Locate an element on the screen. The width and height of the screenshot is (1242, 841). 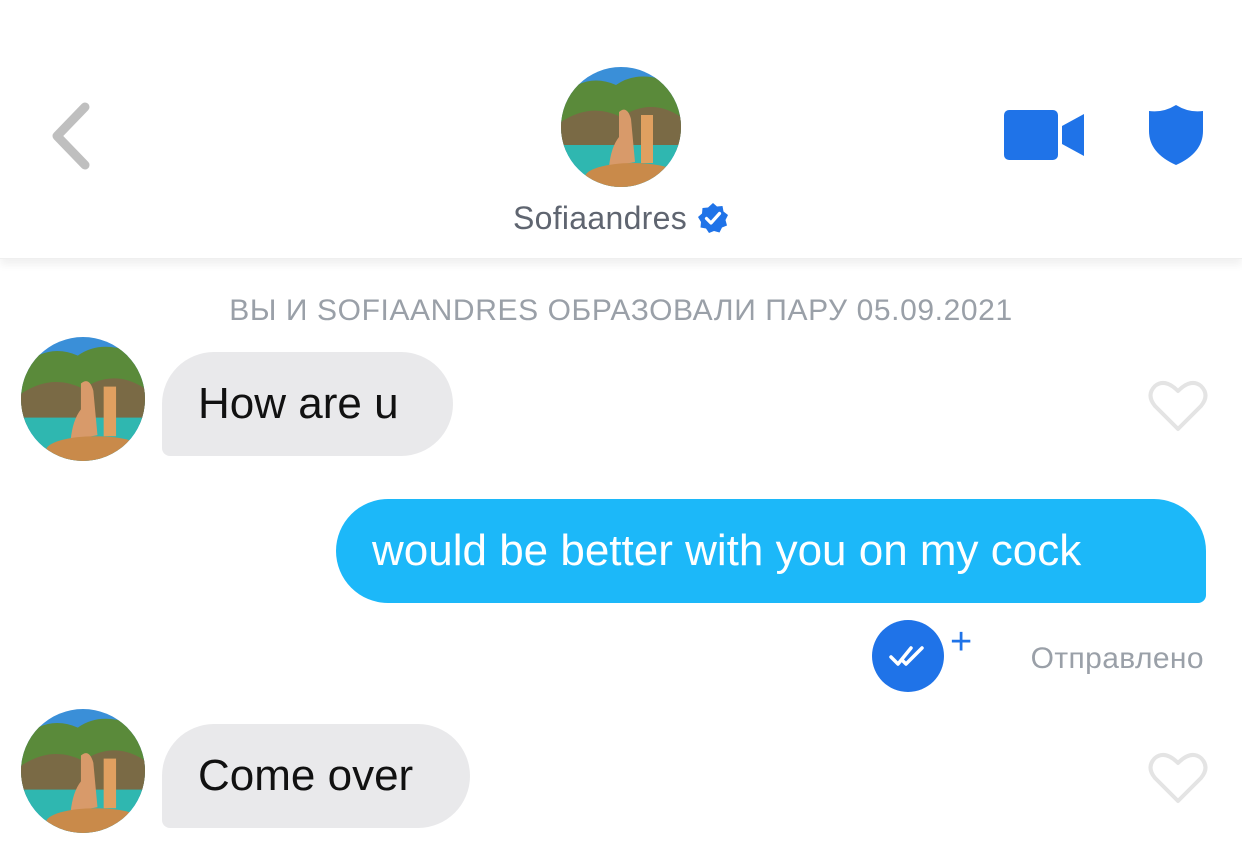
back-button is located at coordinates (70, 136).